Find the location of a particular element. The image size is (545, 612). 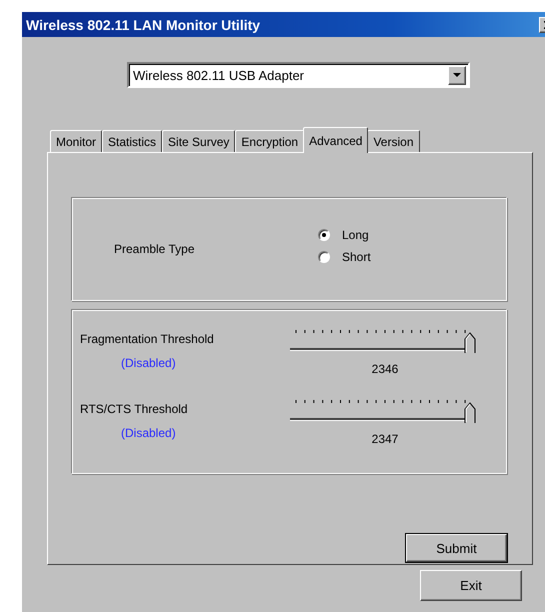

dropdown-value: Wireless 802.11 USB Adapter is located at coordinates (218, 75).